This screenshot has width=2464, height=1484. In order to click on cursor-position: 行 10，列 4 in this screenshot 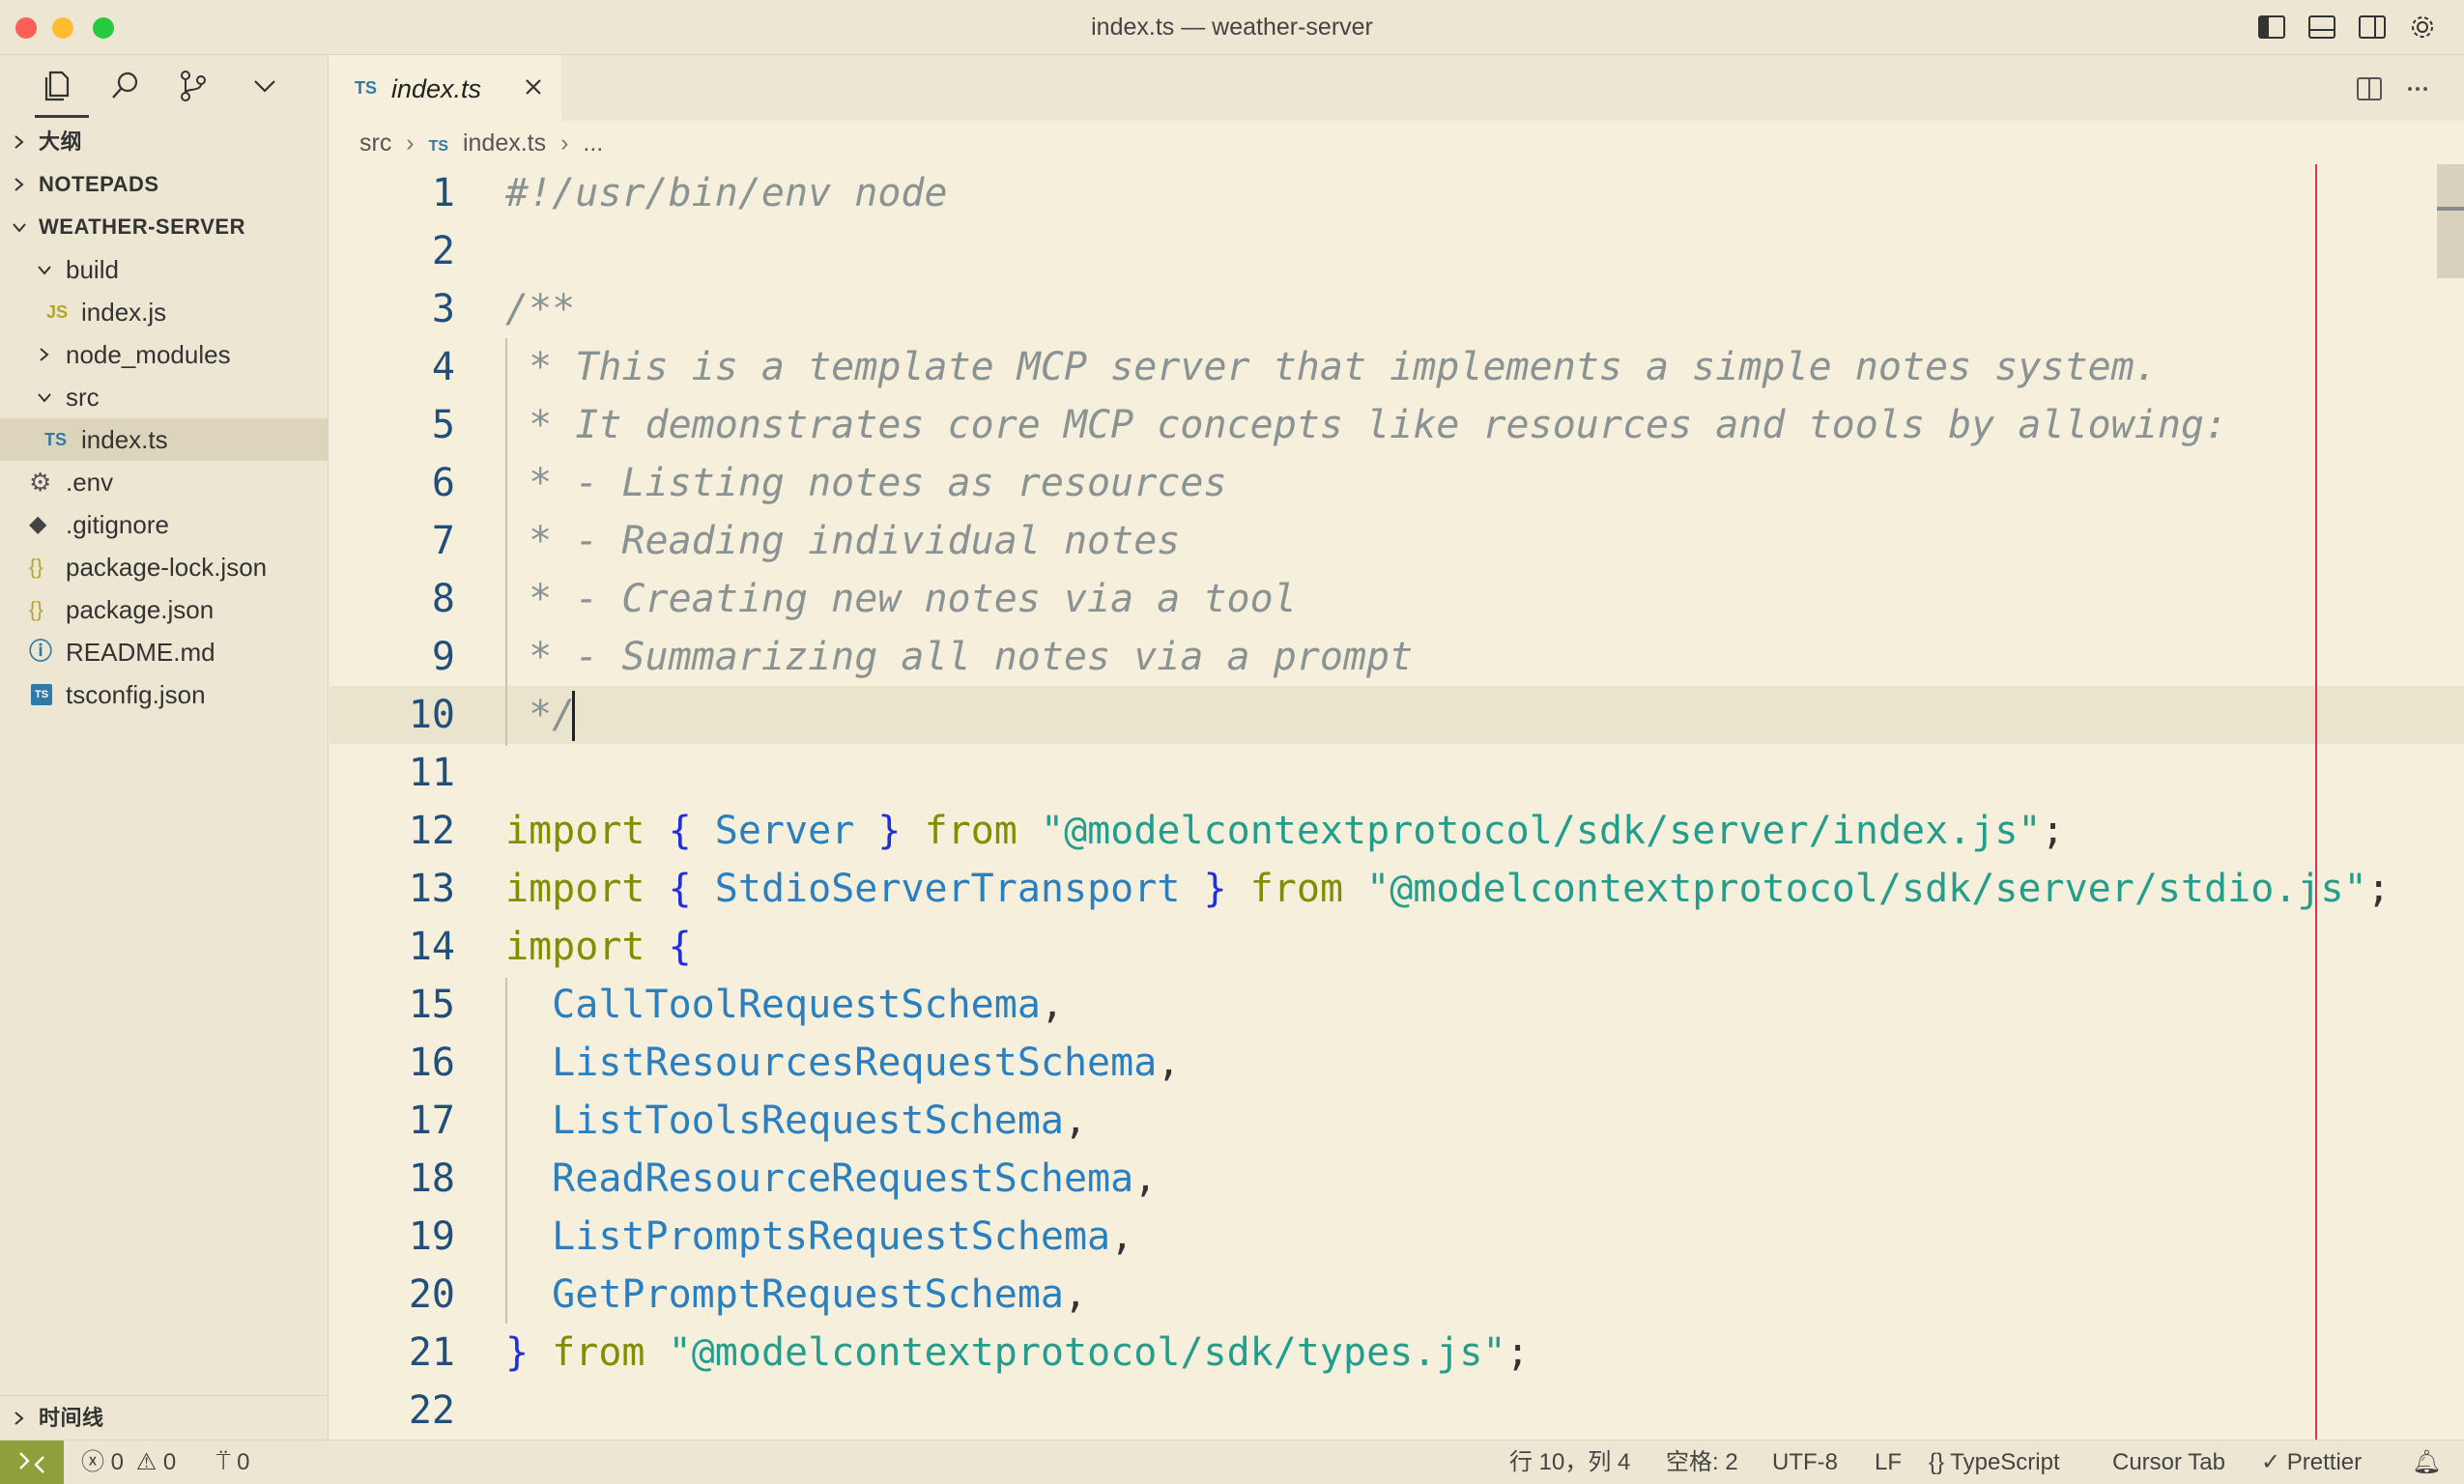, I will do `click(1569, 1463)`.